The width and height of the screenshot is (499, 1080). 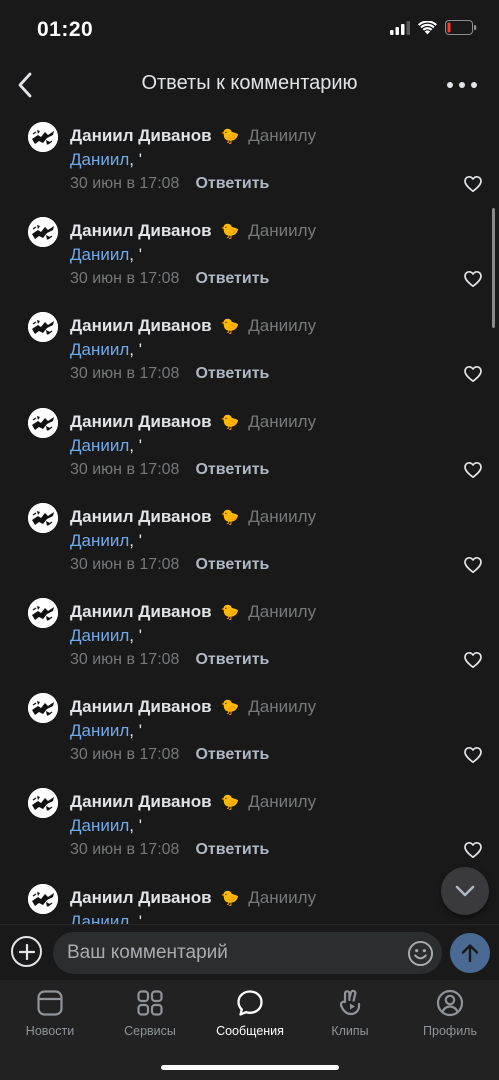 I want to click on send-button, so click(x=470, y=953).